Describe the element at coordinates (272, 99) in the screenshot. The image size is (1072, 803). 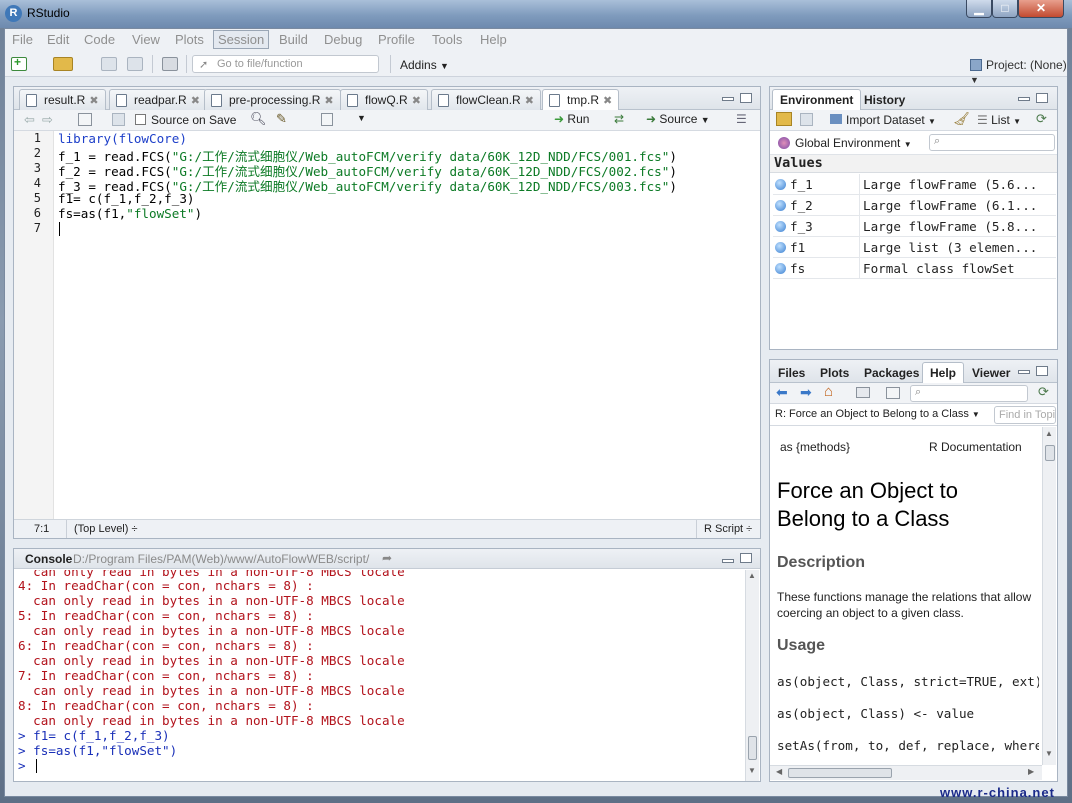
I see `tab-pre-processing-r: pre-processing.R ✖` at that location.